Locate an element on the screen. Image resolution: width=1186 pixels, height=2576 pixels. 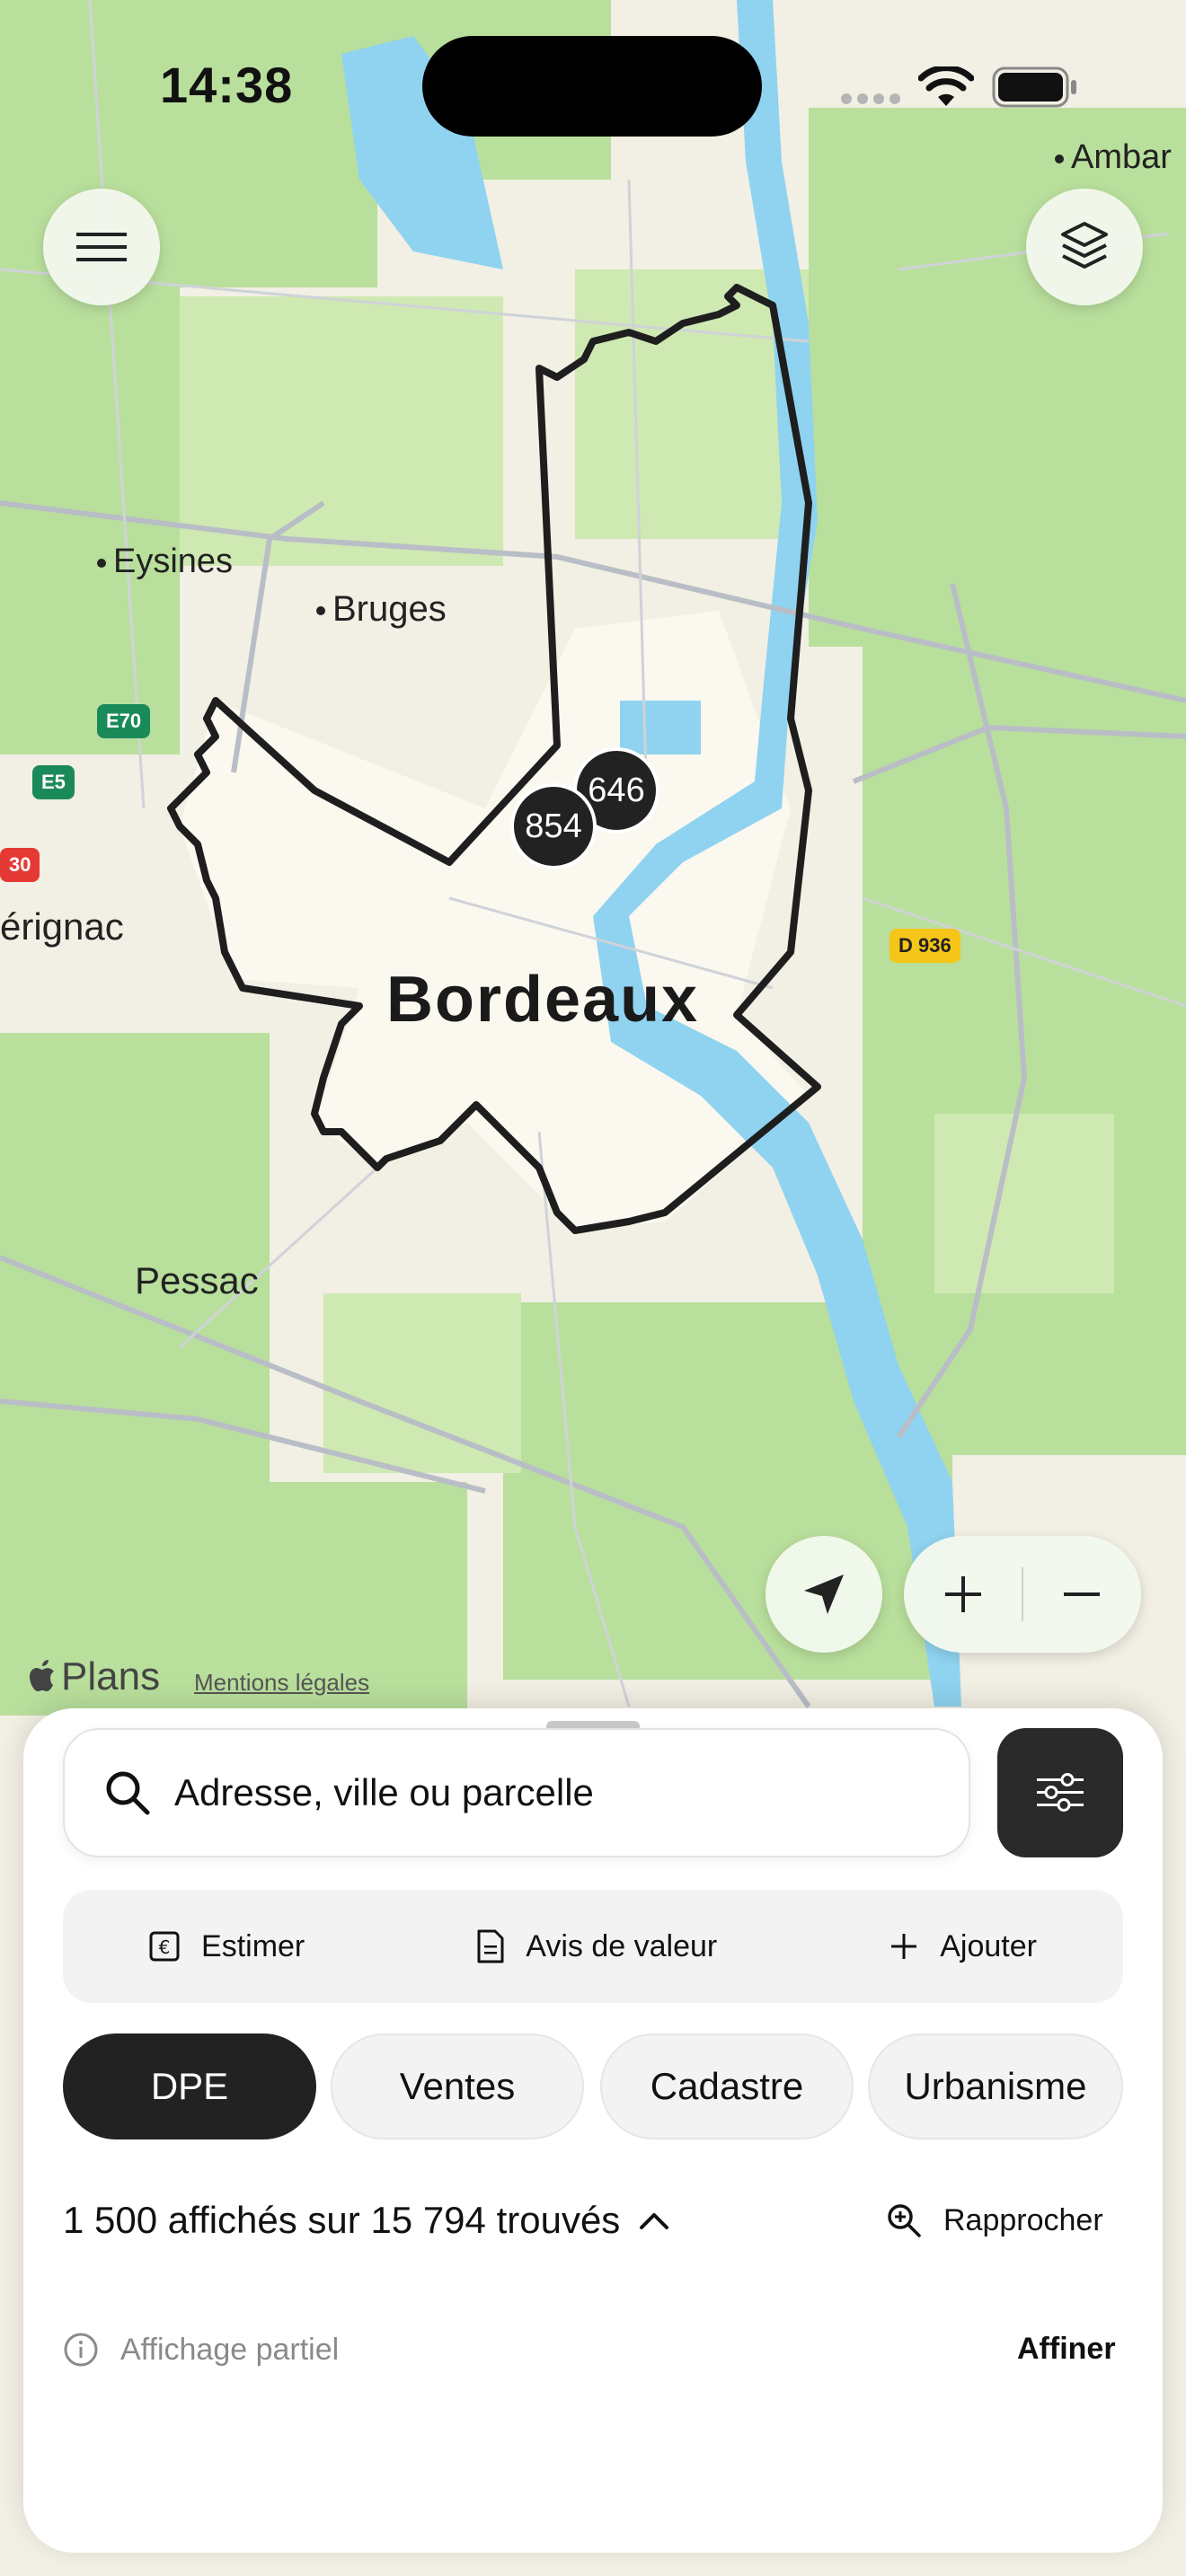
partial-display-notice: Affichage partiel is located at coordinates (201, 2350).